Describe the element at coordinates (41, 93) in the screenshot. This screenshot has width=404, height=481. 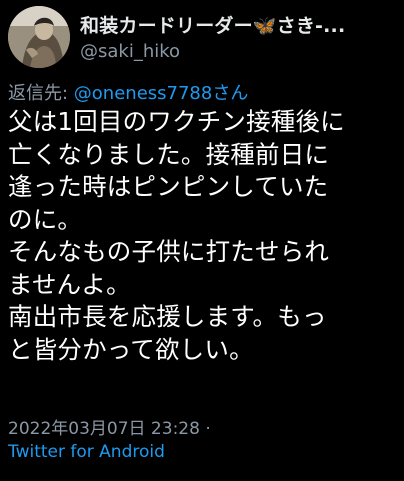
I see `replying-prefix-label: 返信先:` at that location.